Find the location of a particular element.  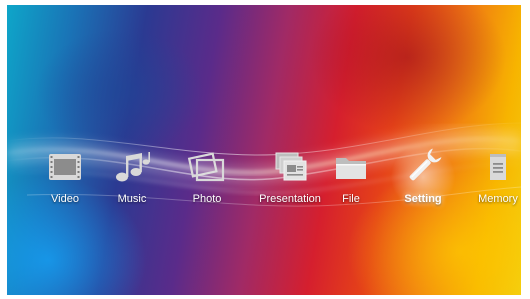

menu-item-photo: Photo is located at coordinates (207, 180).